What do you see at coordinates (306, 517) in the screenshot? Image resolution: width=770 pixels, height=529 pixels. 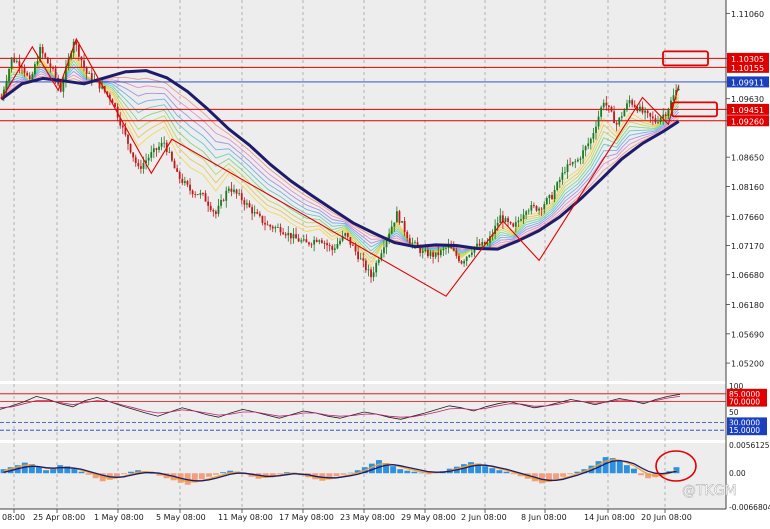 I see `date-tick-label: 17 May 08:00` at bounding box center [306, 517].